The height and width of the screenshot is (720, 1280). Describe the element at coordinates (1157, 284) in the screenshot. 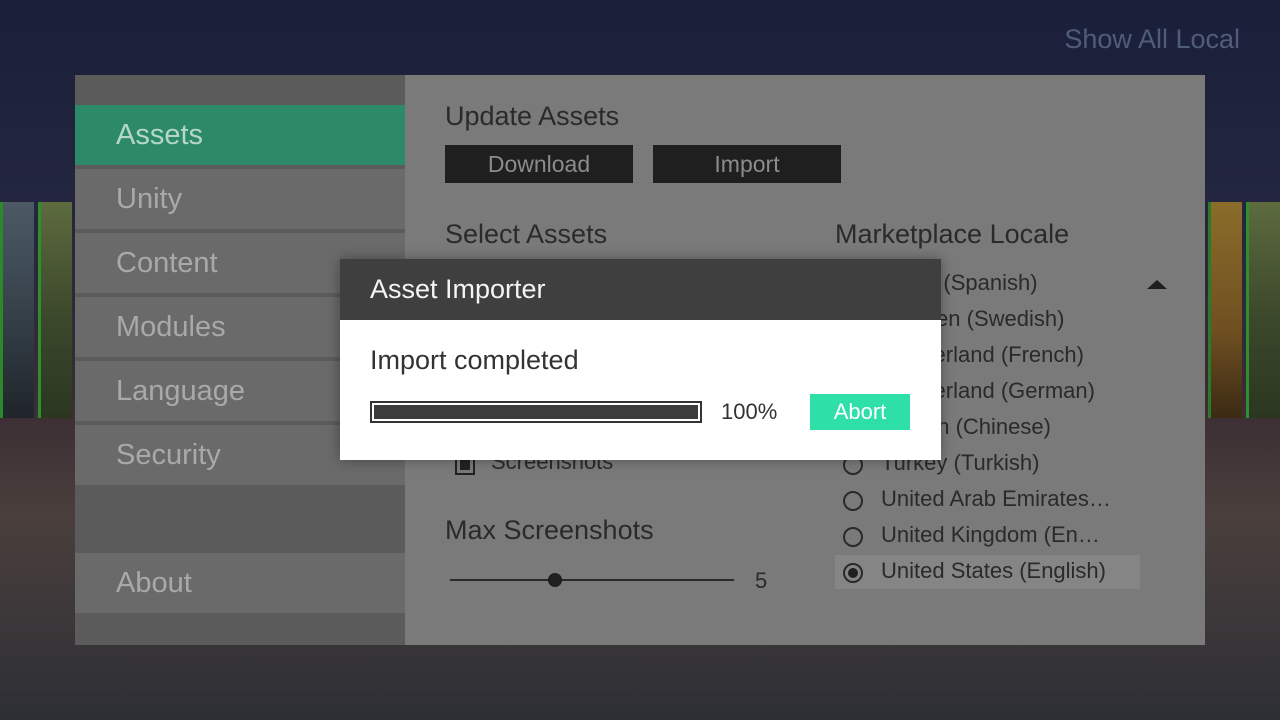

I see `scroll-up-arrow-icon` at that location.